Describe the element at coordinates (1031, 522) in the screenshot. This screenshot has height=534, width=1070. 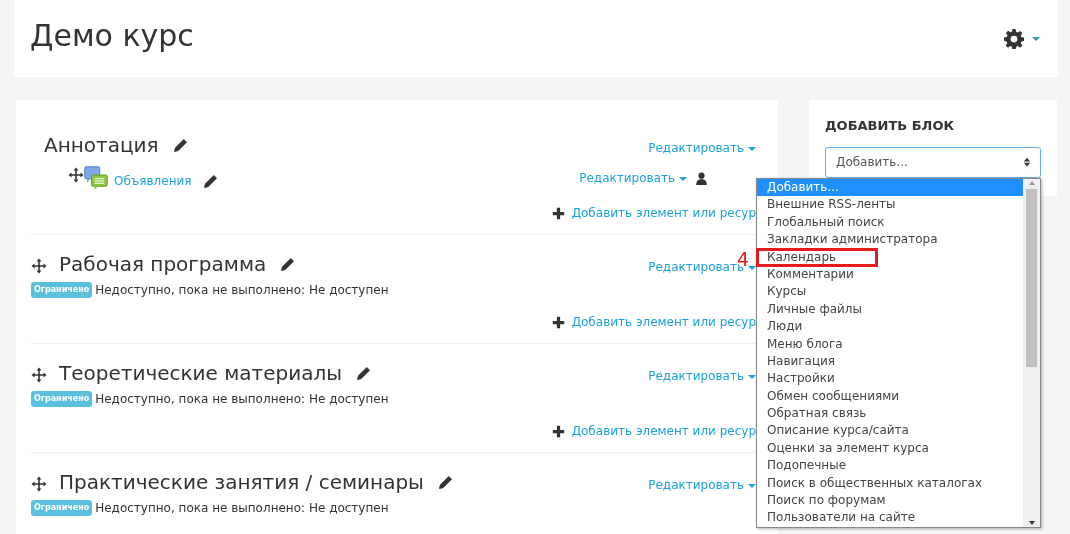
I see `scroll-down-icon` at that location.